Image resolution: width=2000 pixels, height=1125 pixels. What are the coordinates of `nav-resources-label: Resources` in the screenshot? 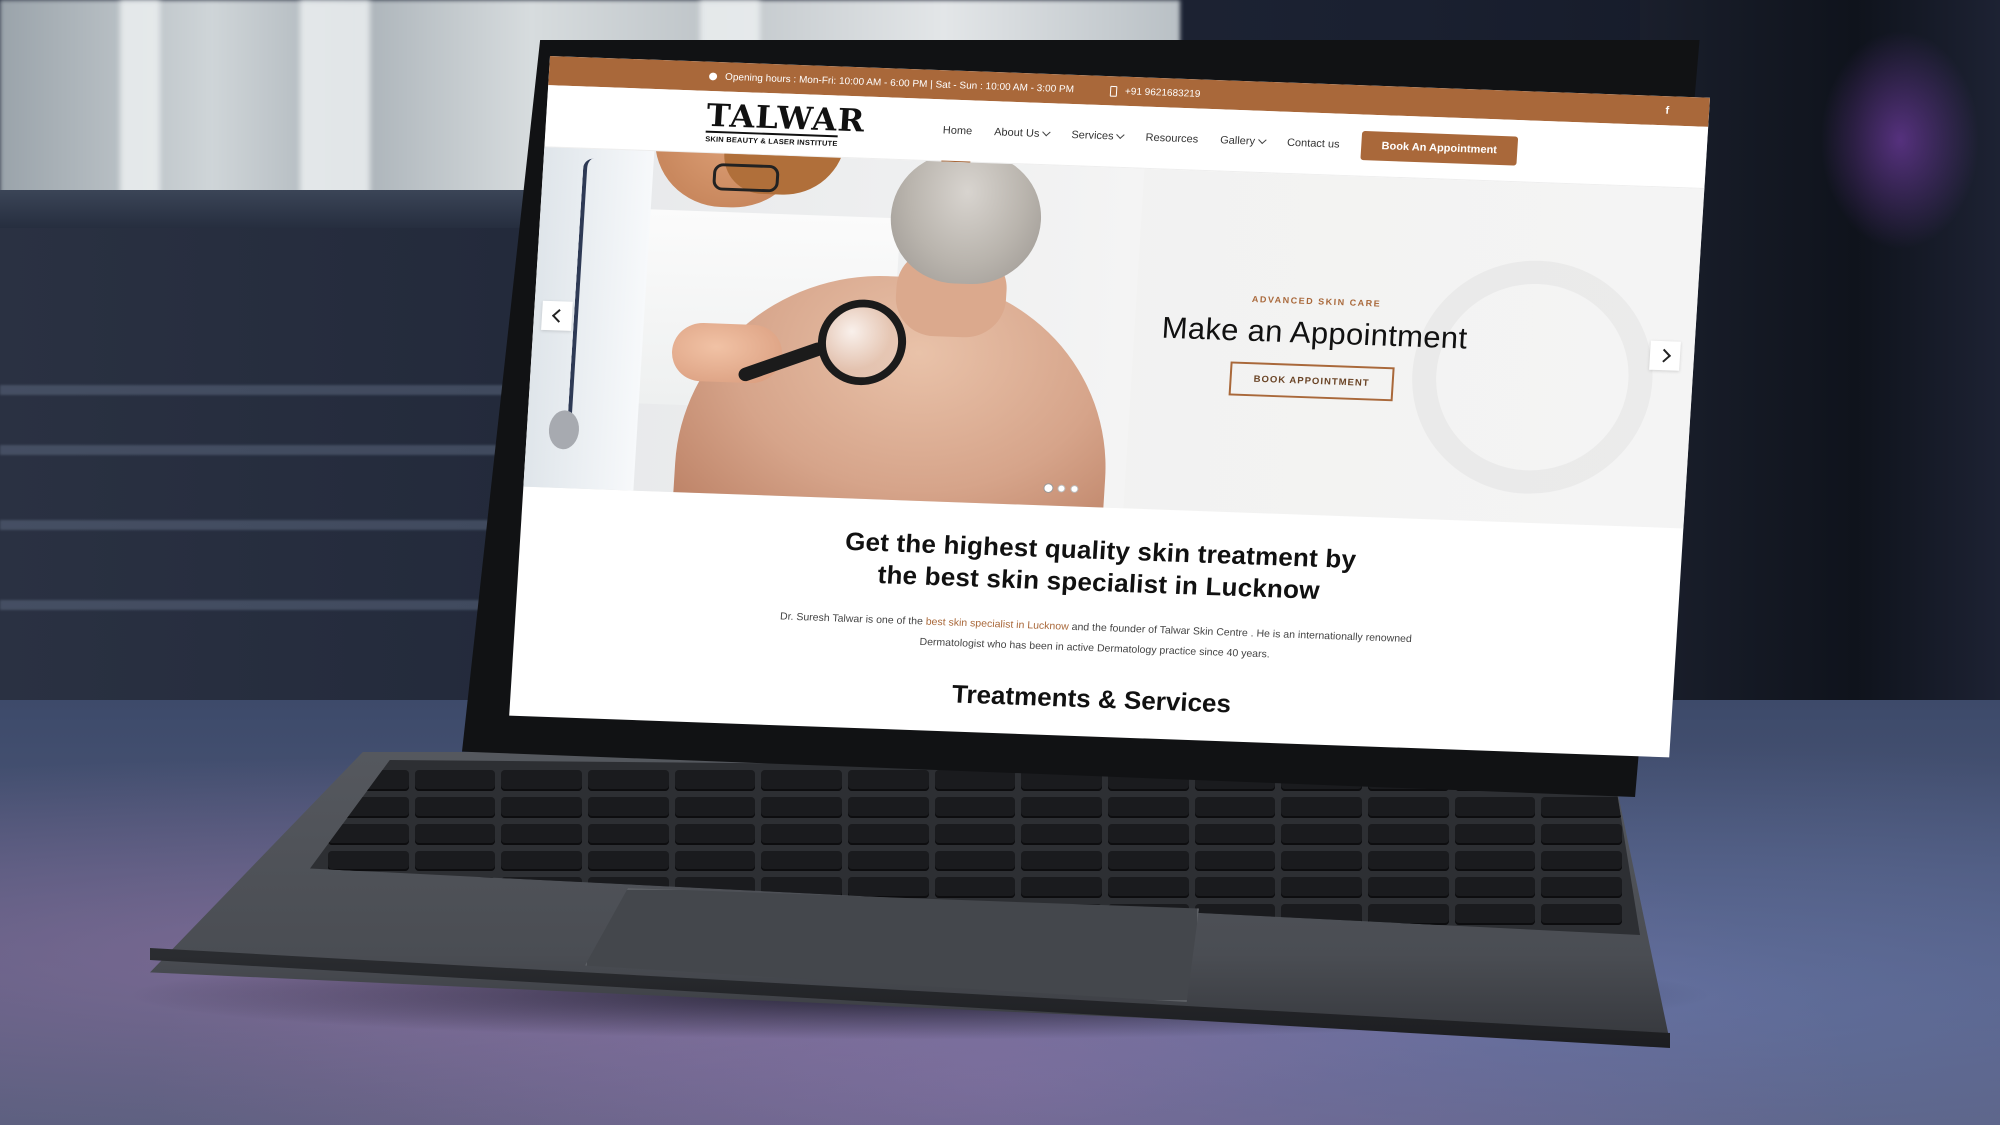 It's located at (1172, 138).